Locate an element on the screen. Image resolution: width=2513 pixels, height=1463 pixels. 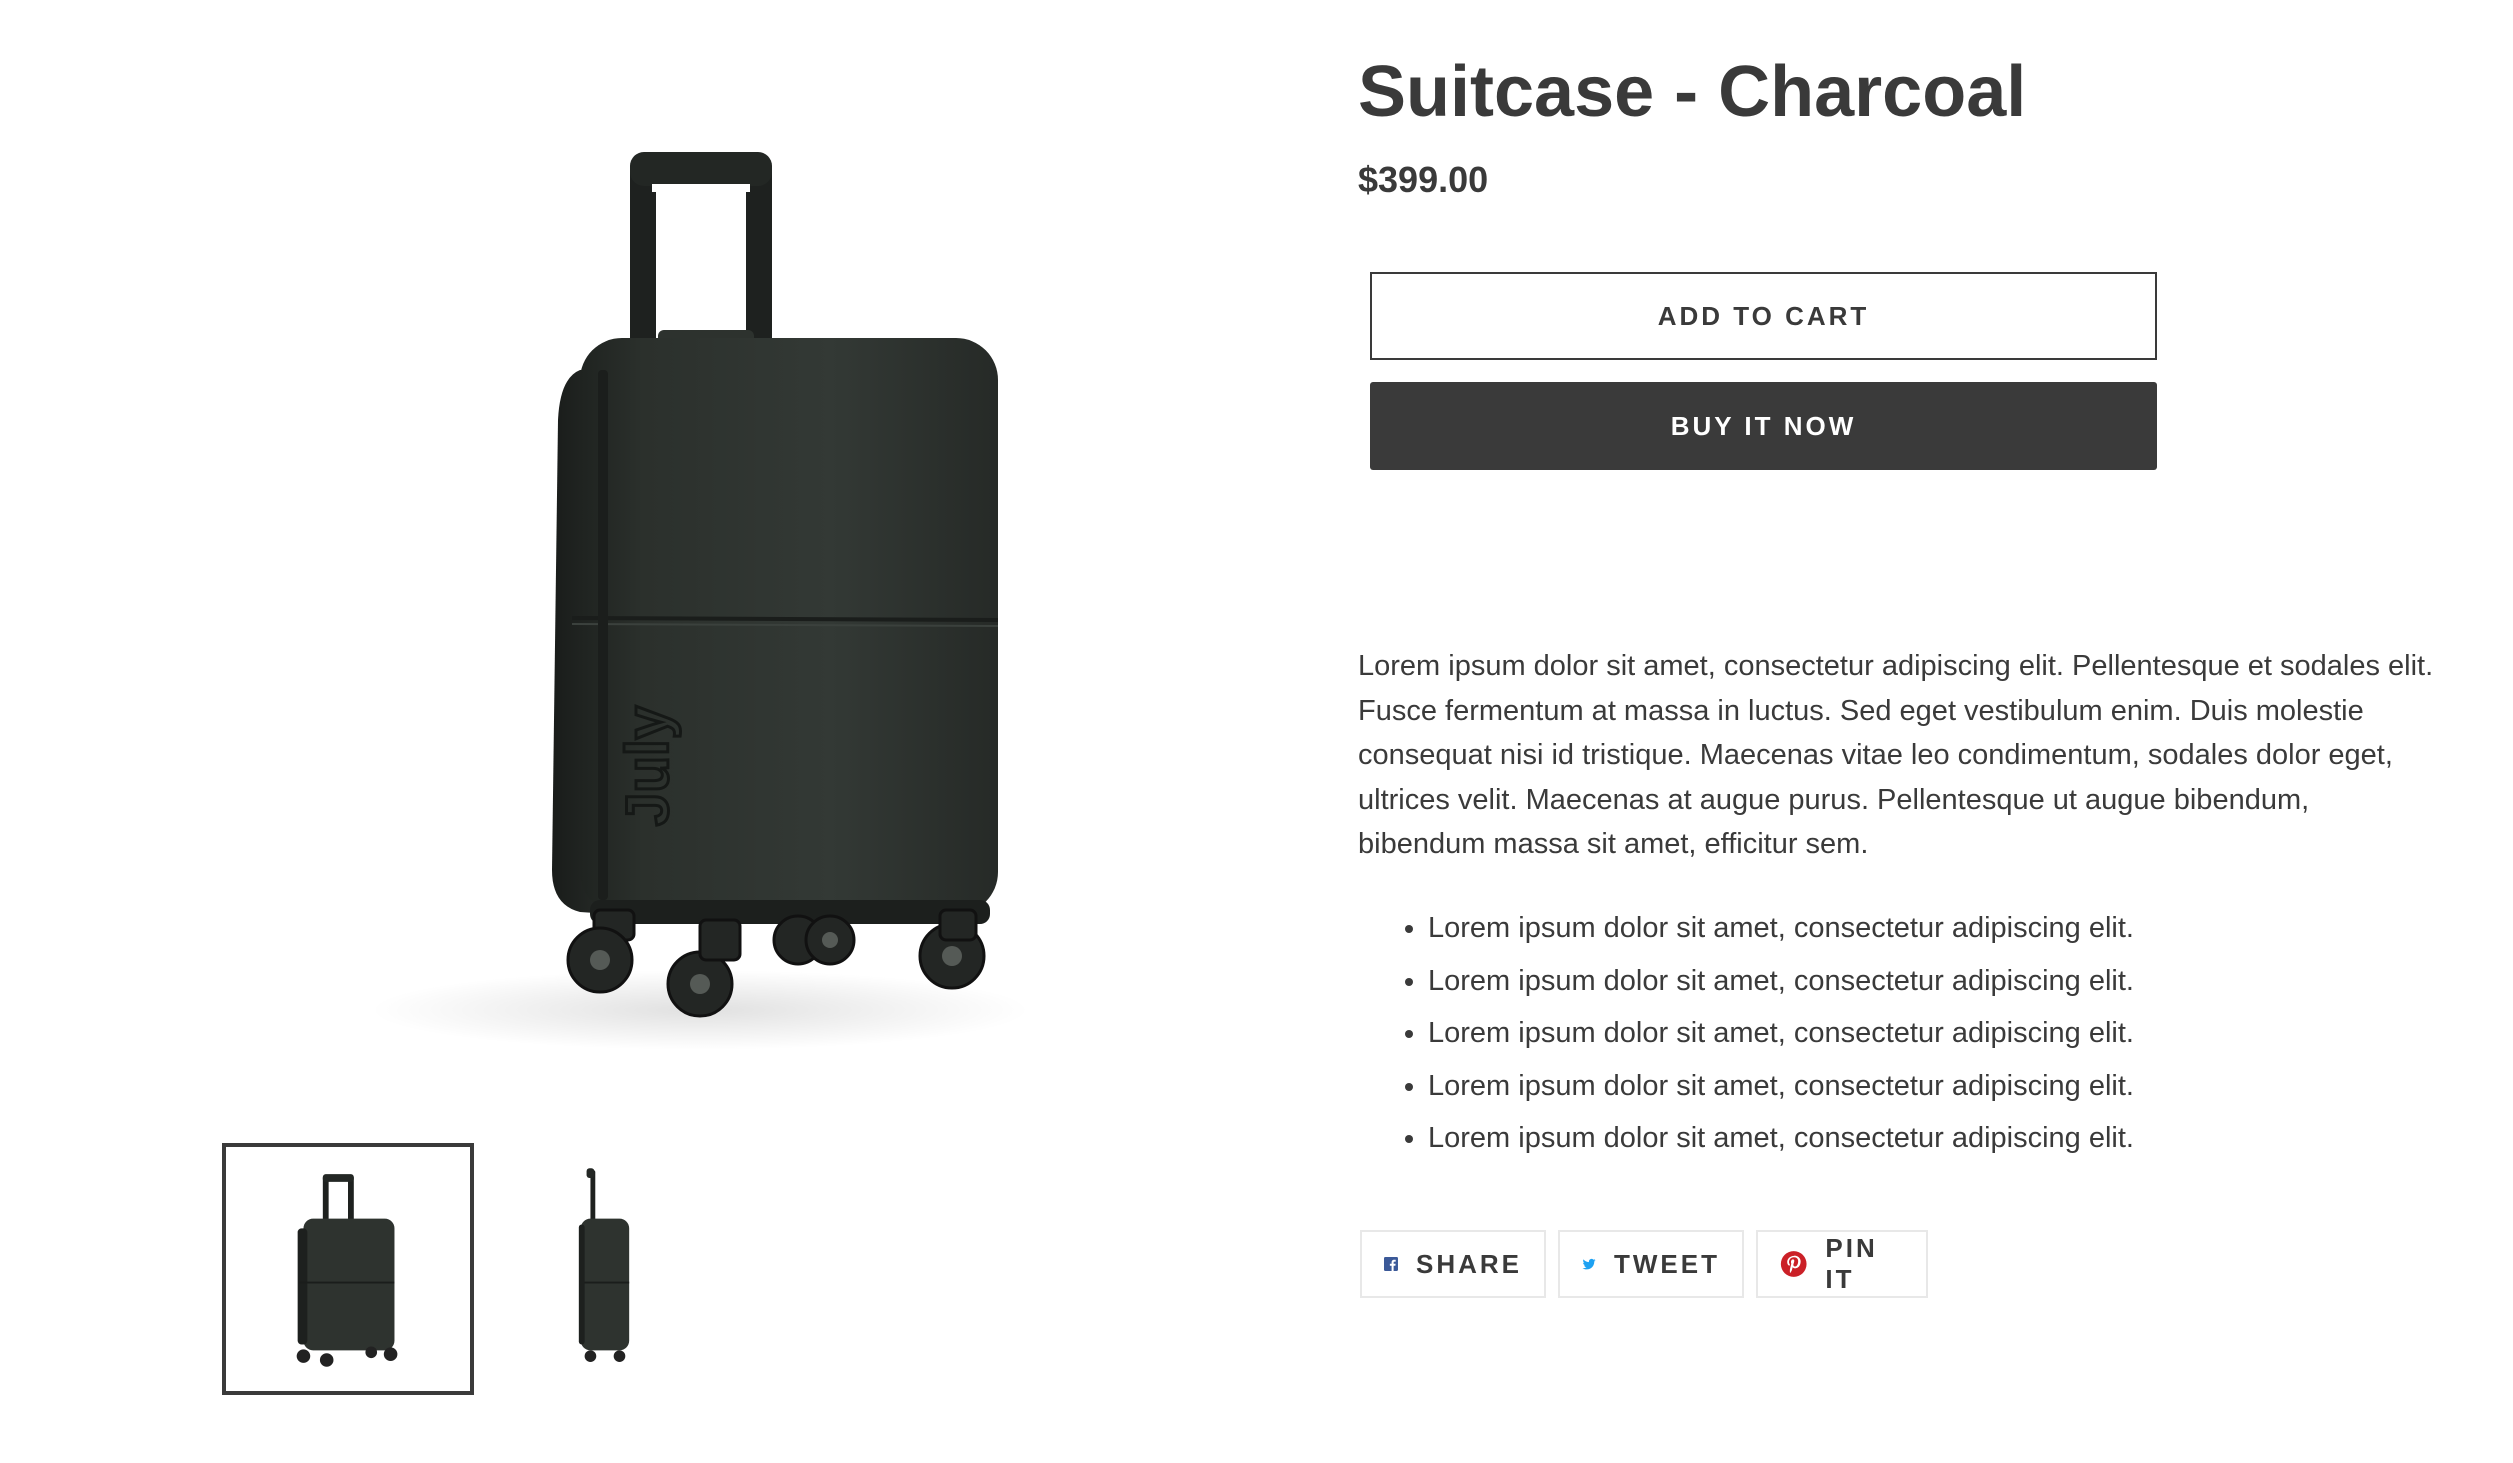
suitcase-front-angle-thumbnail is located at coordinates (348, 1269).